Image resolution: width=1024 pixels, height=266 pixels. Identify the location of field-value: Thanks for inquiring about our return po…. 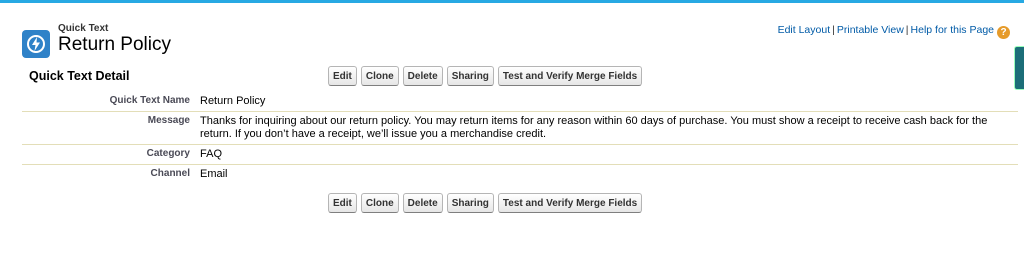
(609, 128).